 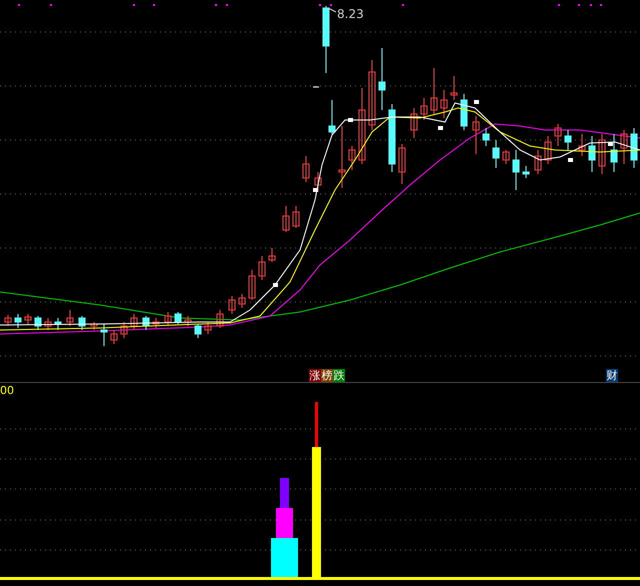 What do you see at coordinates (339, 375) in the screenshot?
I see `signal-tag: 跌` at bounding box center [339, 375].